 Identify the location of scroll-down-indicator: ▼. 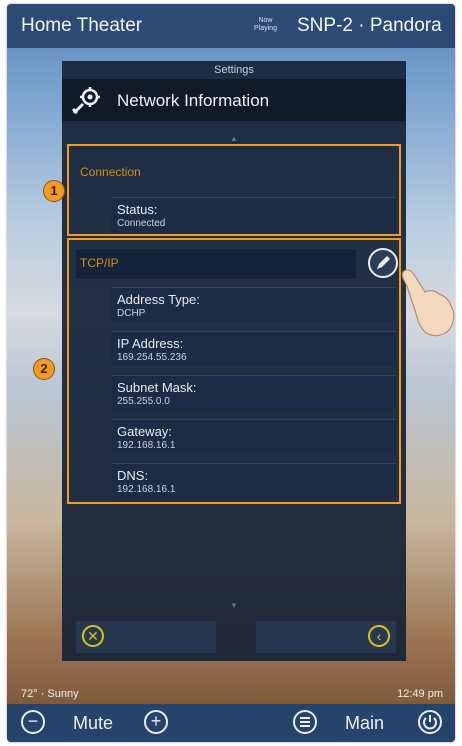
(234, 605).